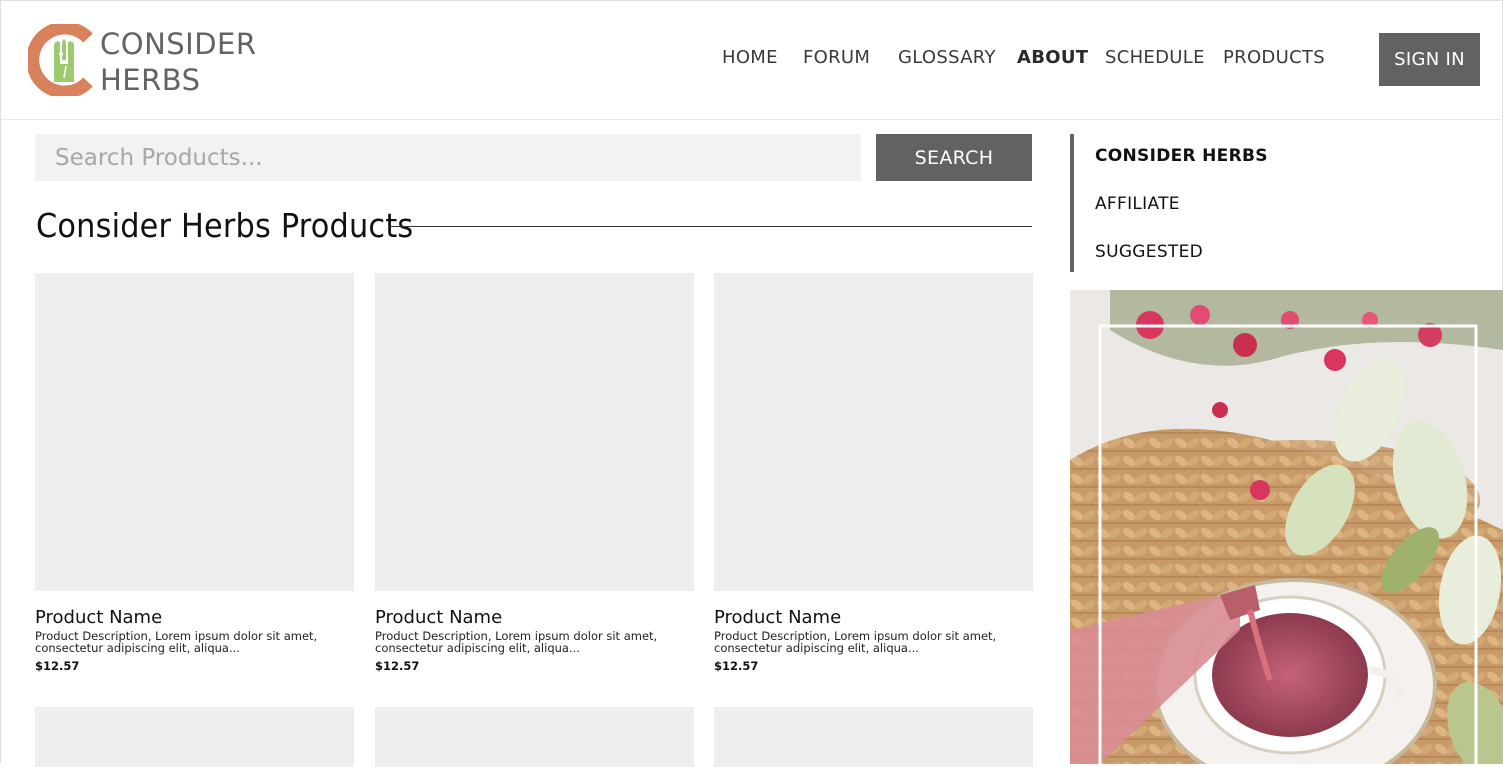  Describe the element at coordinates (954, 157) in the screenshot. I see `search-button: SEARCH` at that location.